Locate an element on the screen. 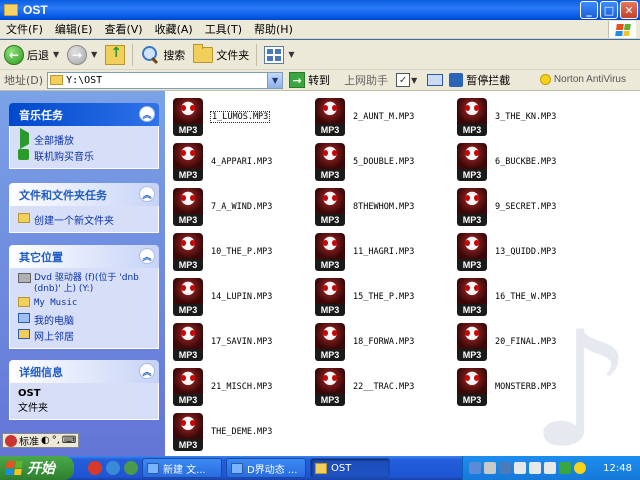 This screenshot has width=640, height=480. details-header: 详细信息 ︽ is located at coordinates (84, 371).